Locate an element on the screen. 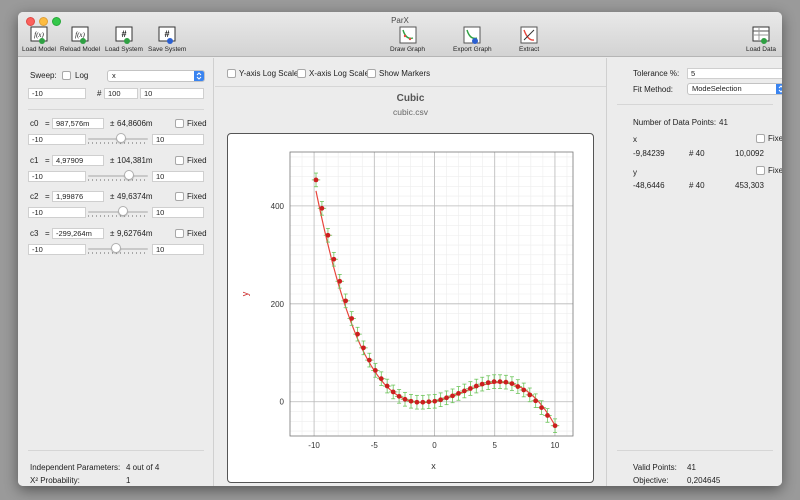  sweep-variable-select: x is located at coordinates (156, 76).